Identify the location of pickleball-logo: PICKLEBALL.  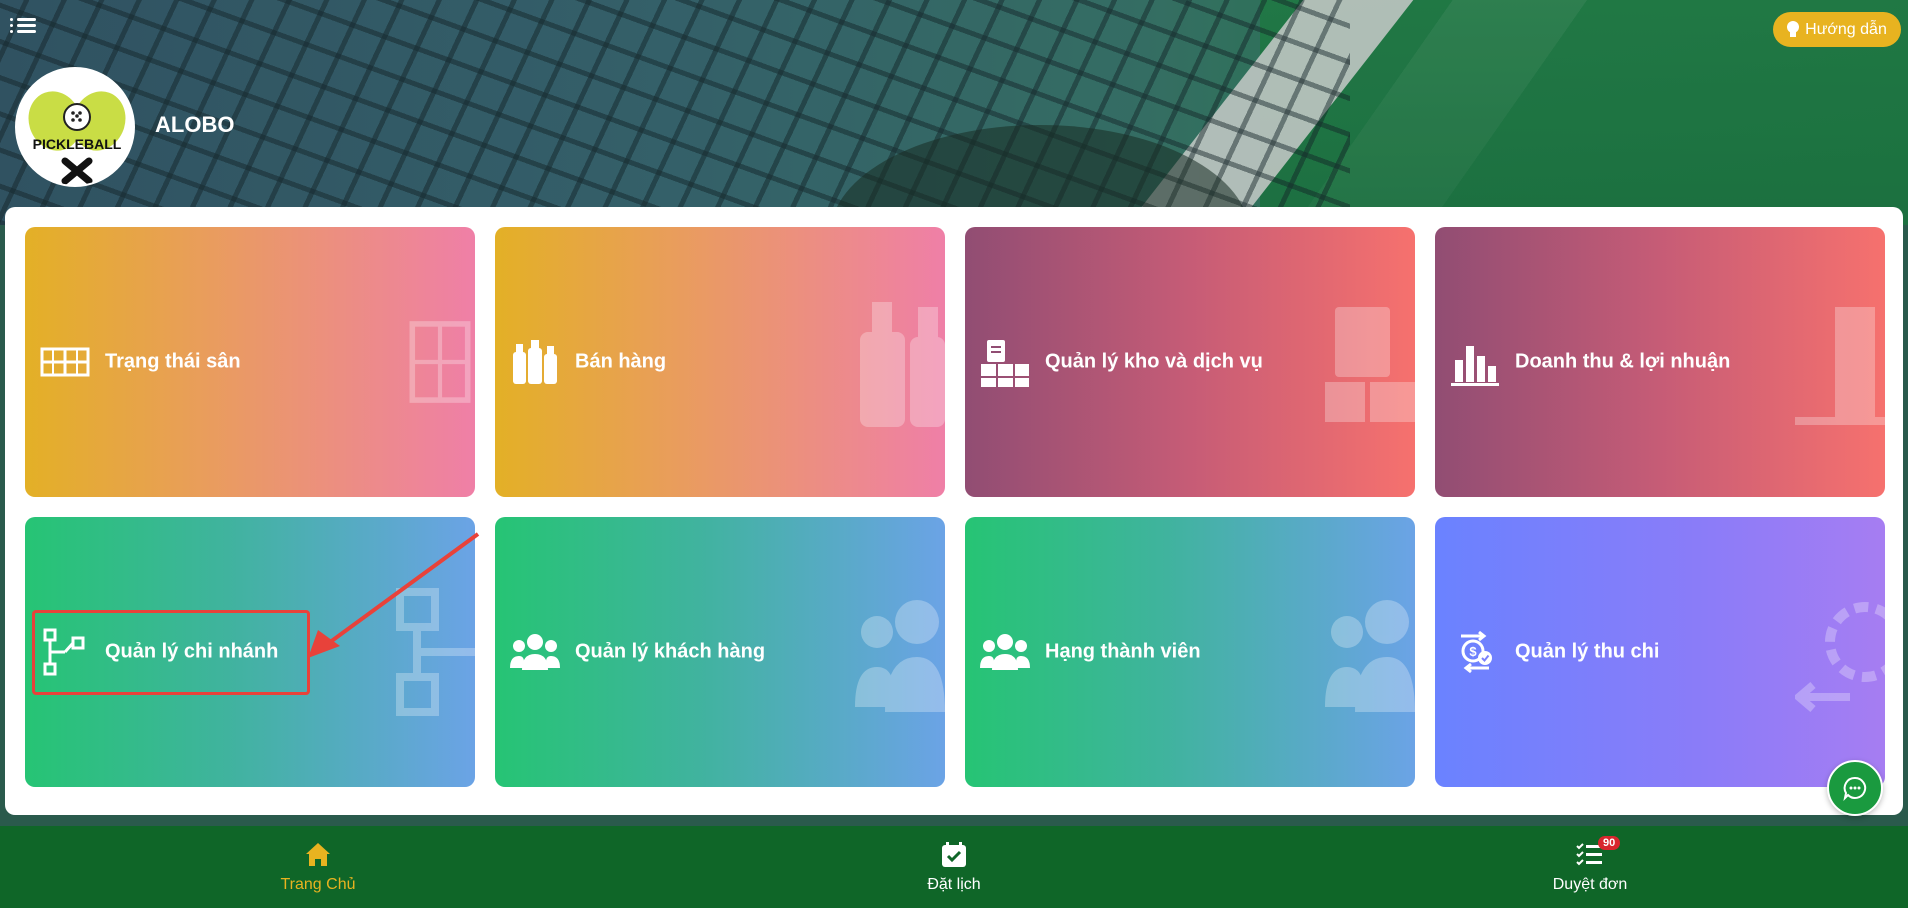
(75, 127).